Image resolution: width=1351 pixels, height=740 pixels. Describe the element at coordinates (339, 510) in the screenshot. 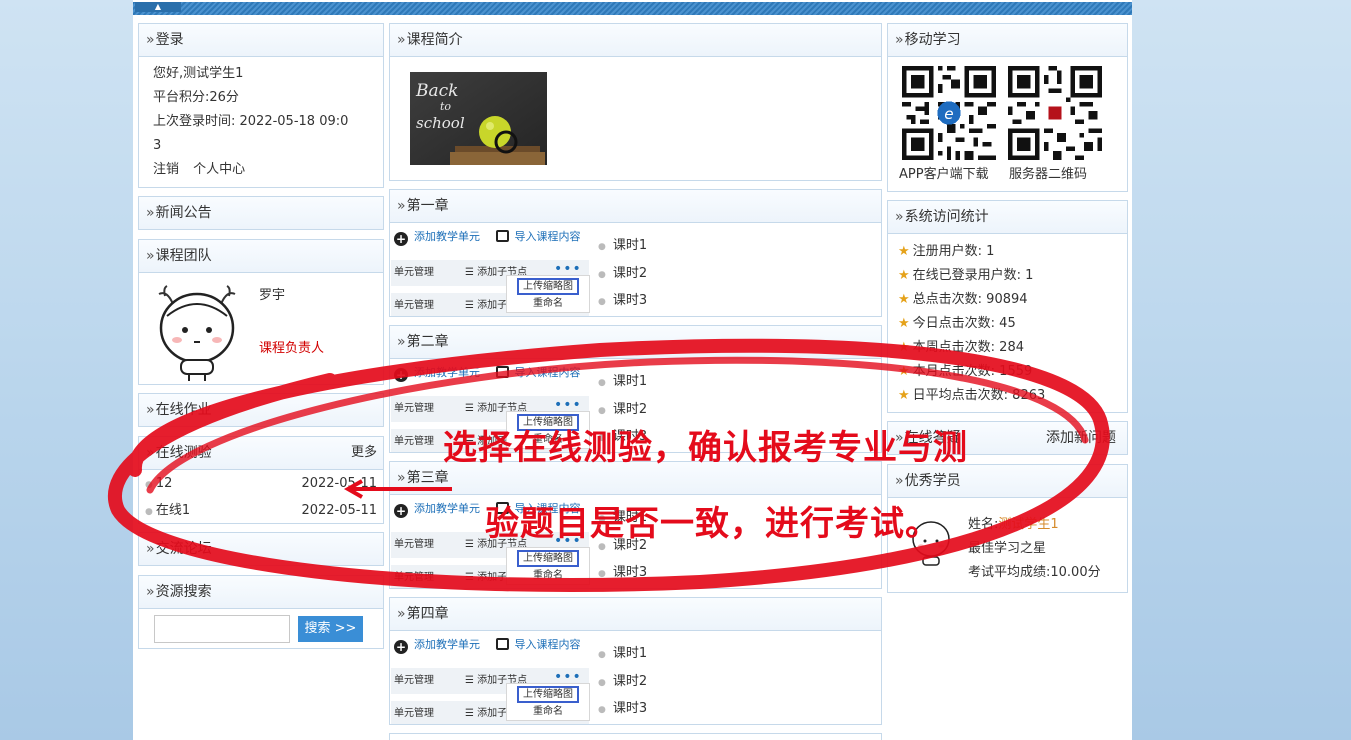

I see `quiz-item-date: 2022-05-11` at that location.